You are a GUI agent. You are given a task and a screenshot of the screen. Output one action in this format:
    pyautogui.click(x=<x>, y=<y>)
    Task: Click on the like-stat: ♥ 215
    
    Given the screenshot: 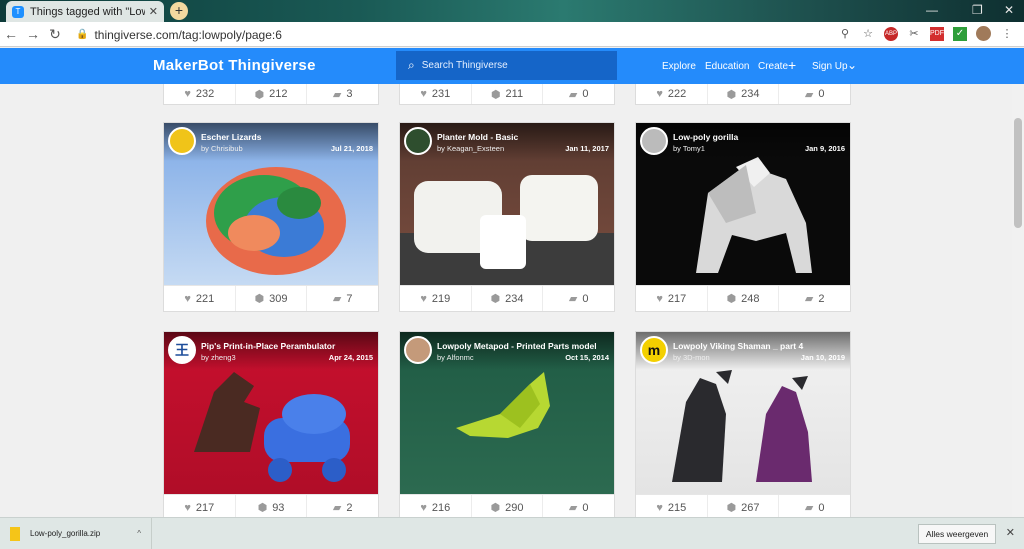 What is the action you would take?
    pyautogui.click(x=672, y=506)
    